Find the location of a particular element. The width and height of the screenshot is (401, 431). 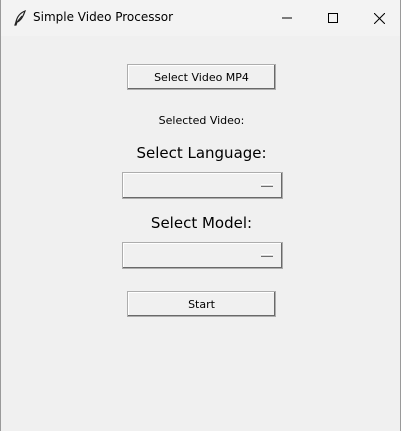

model-dropdown is located at coordinates (202, 255).